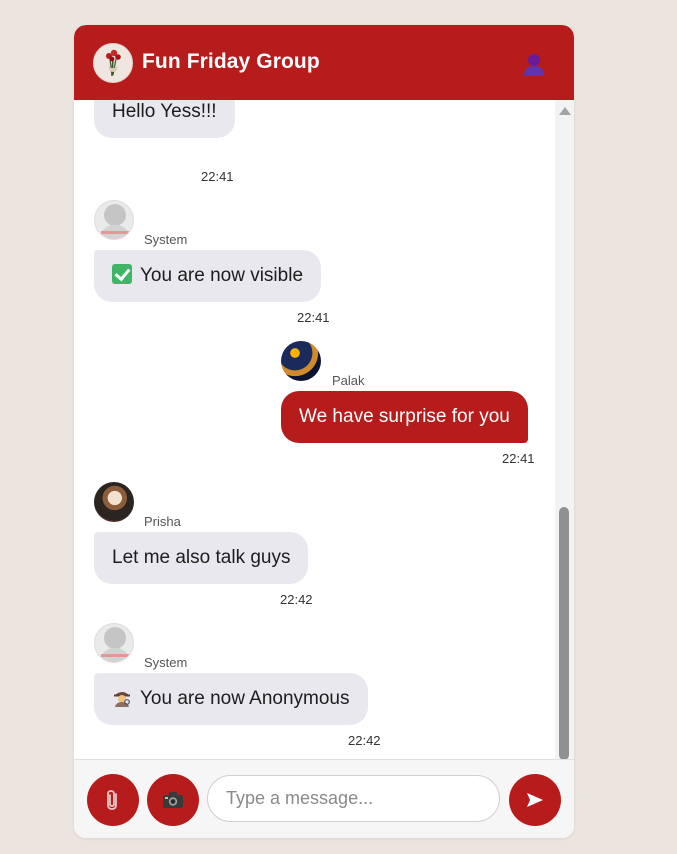 This screenshot has width=677, height=854. What do you see at coordinates (114, 502) in the screenshot?
I see `prisha-avatar` at bounding box center [114, 502].